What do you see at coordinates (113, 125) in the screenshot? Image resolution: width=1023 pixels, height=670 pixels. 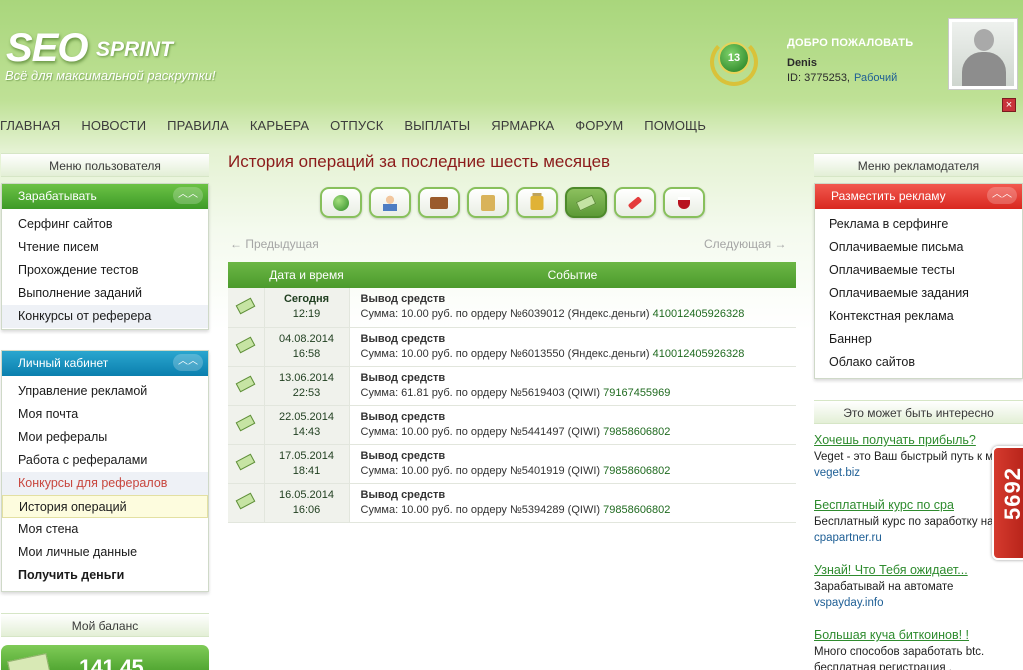 I see `nav-item-news: НОВОСТИ` at bounding box center [113, 125].